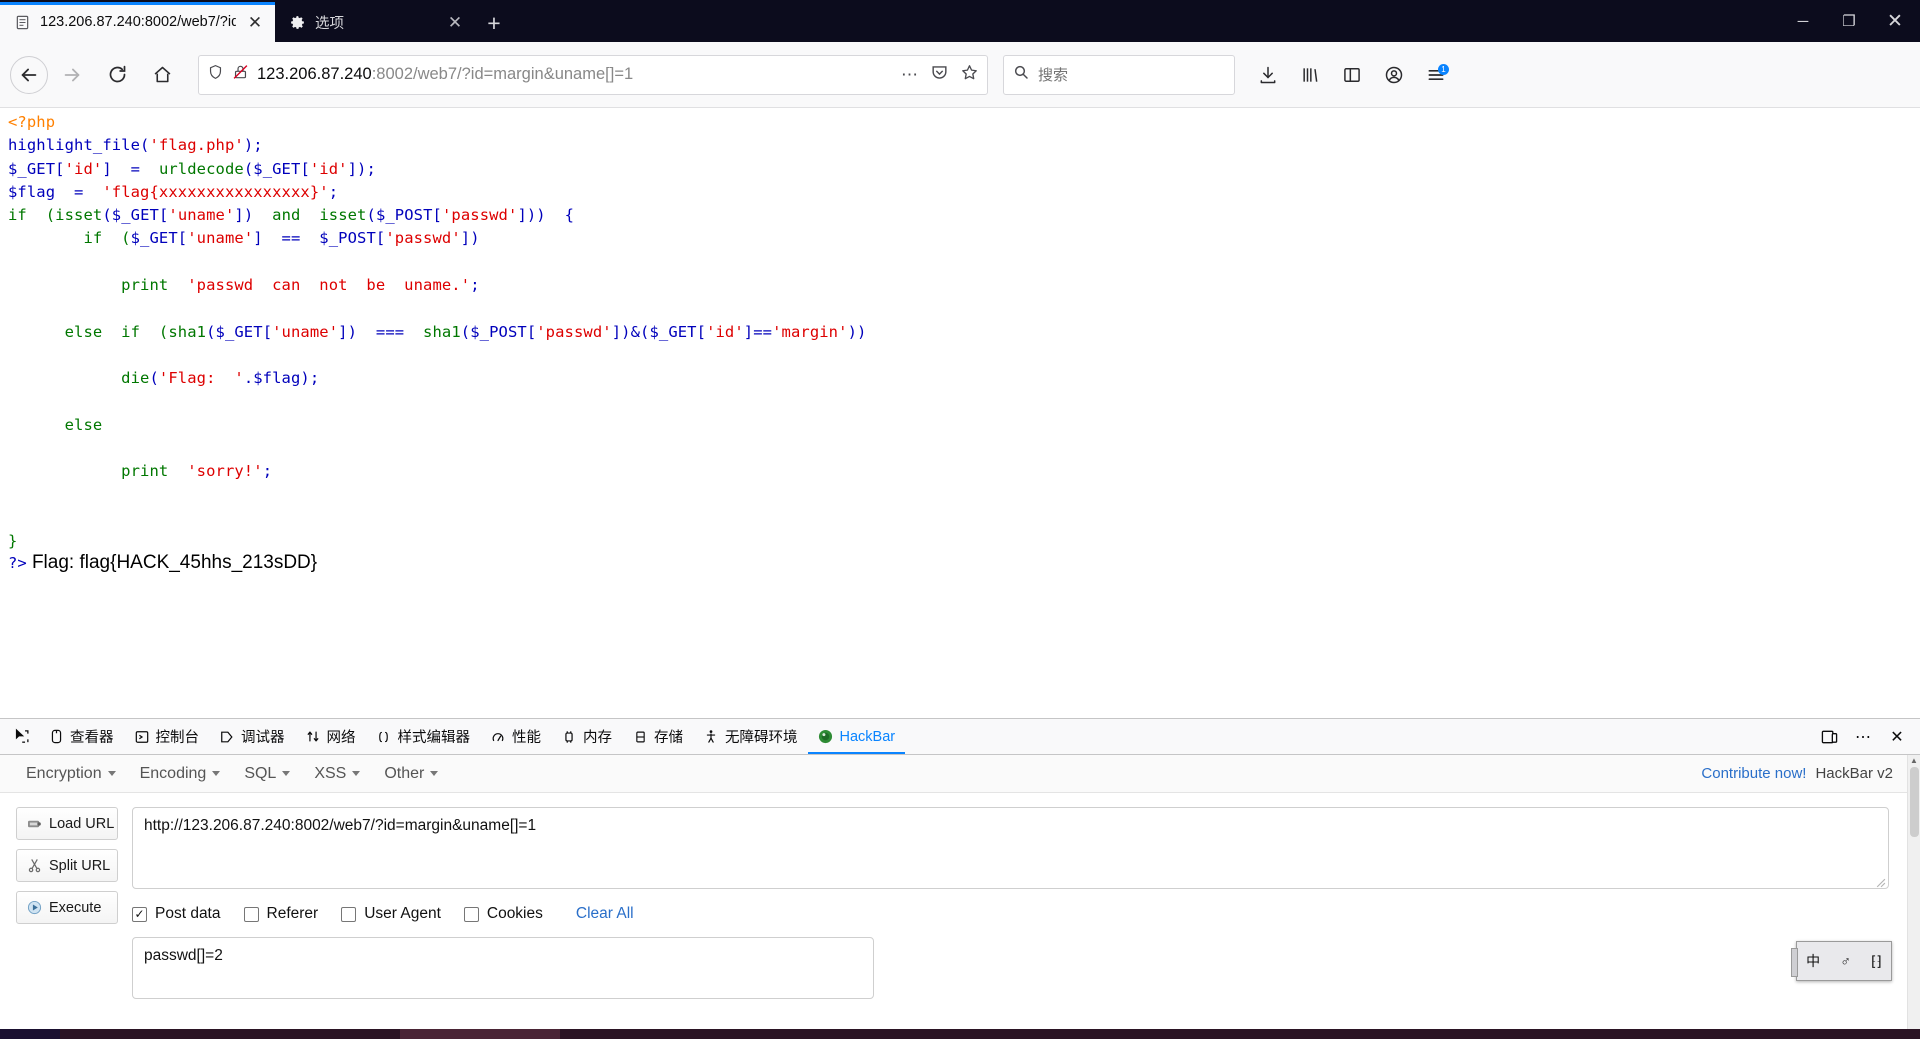  What do you see at coordinates (1845, 961) in the screenshot?
I see `ime-mode-indicator: ♂` at bounding box center [1845, 961].